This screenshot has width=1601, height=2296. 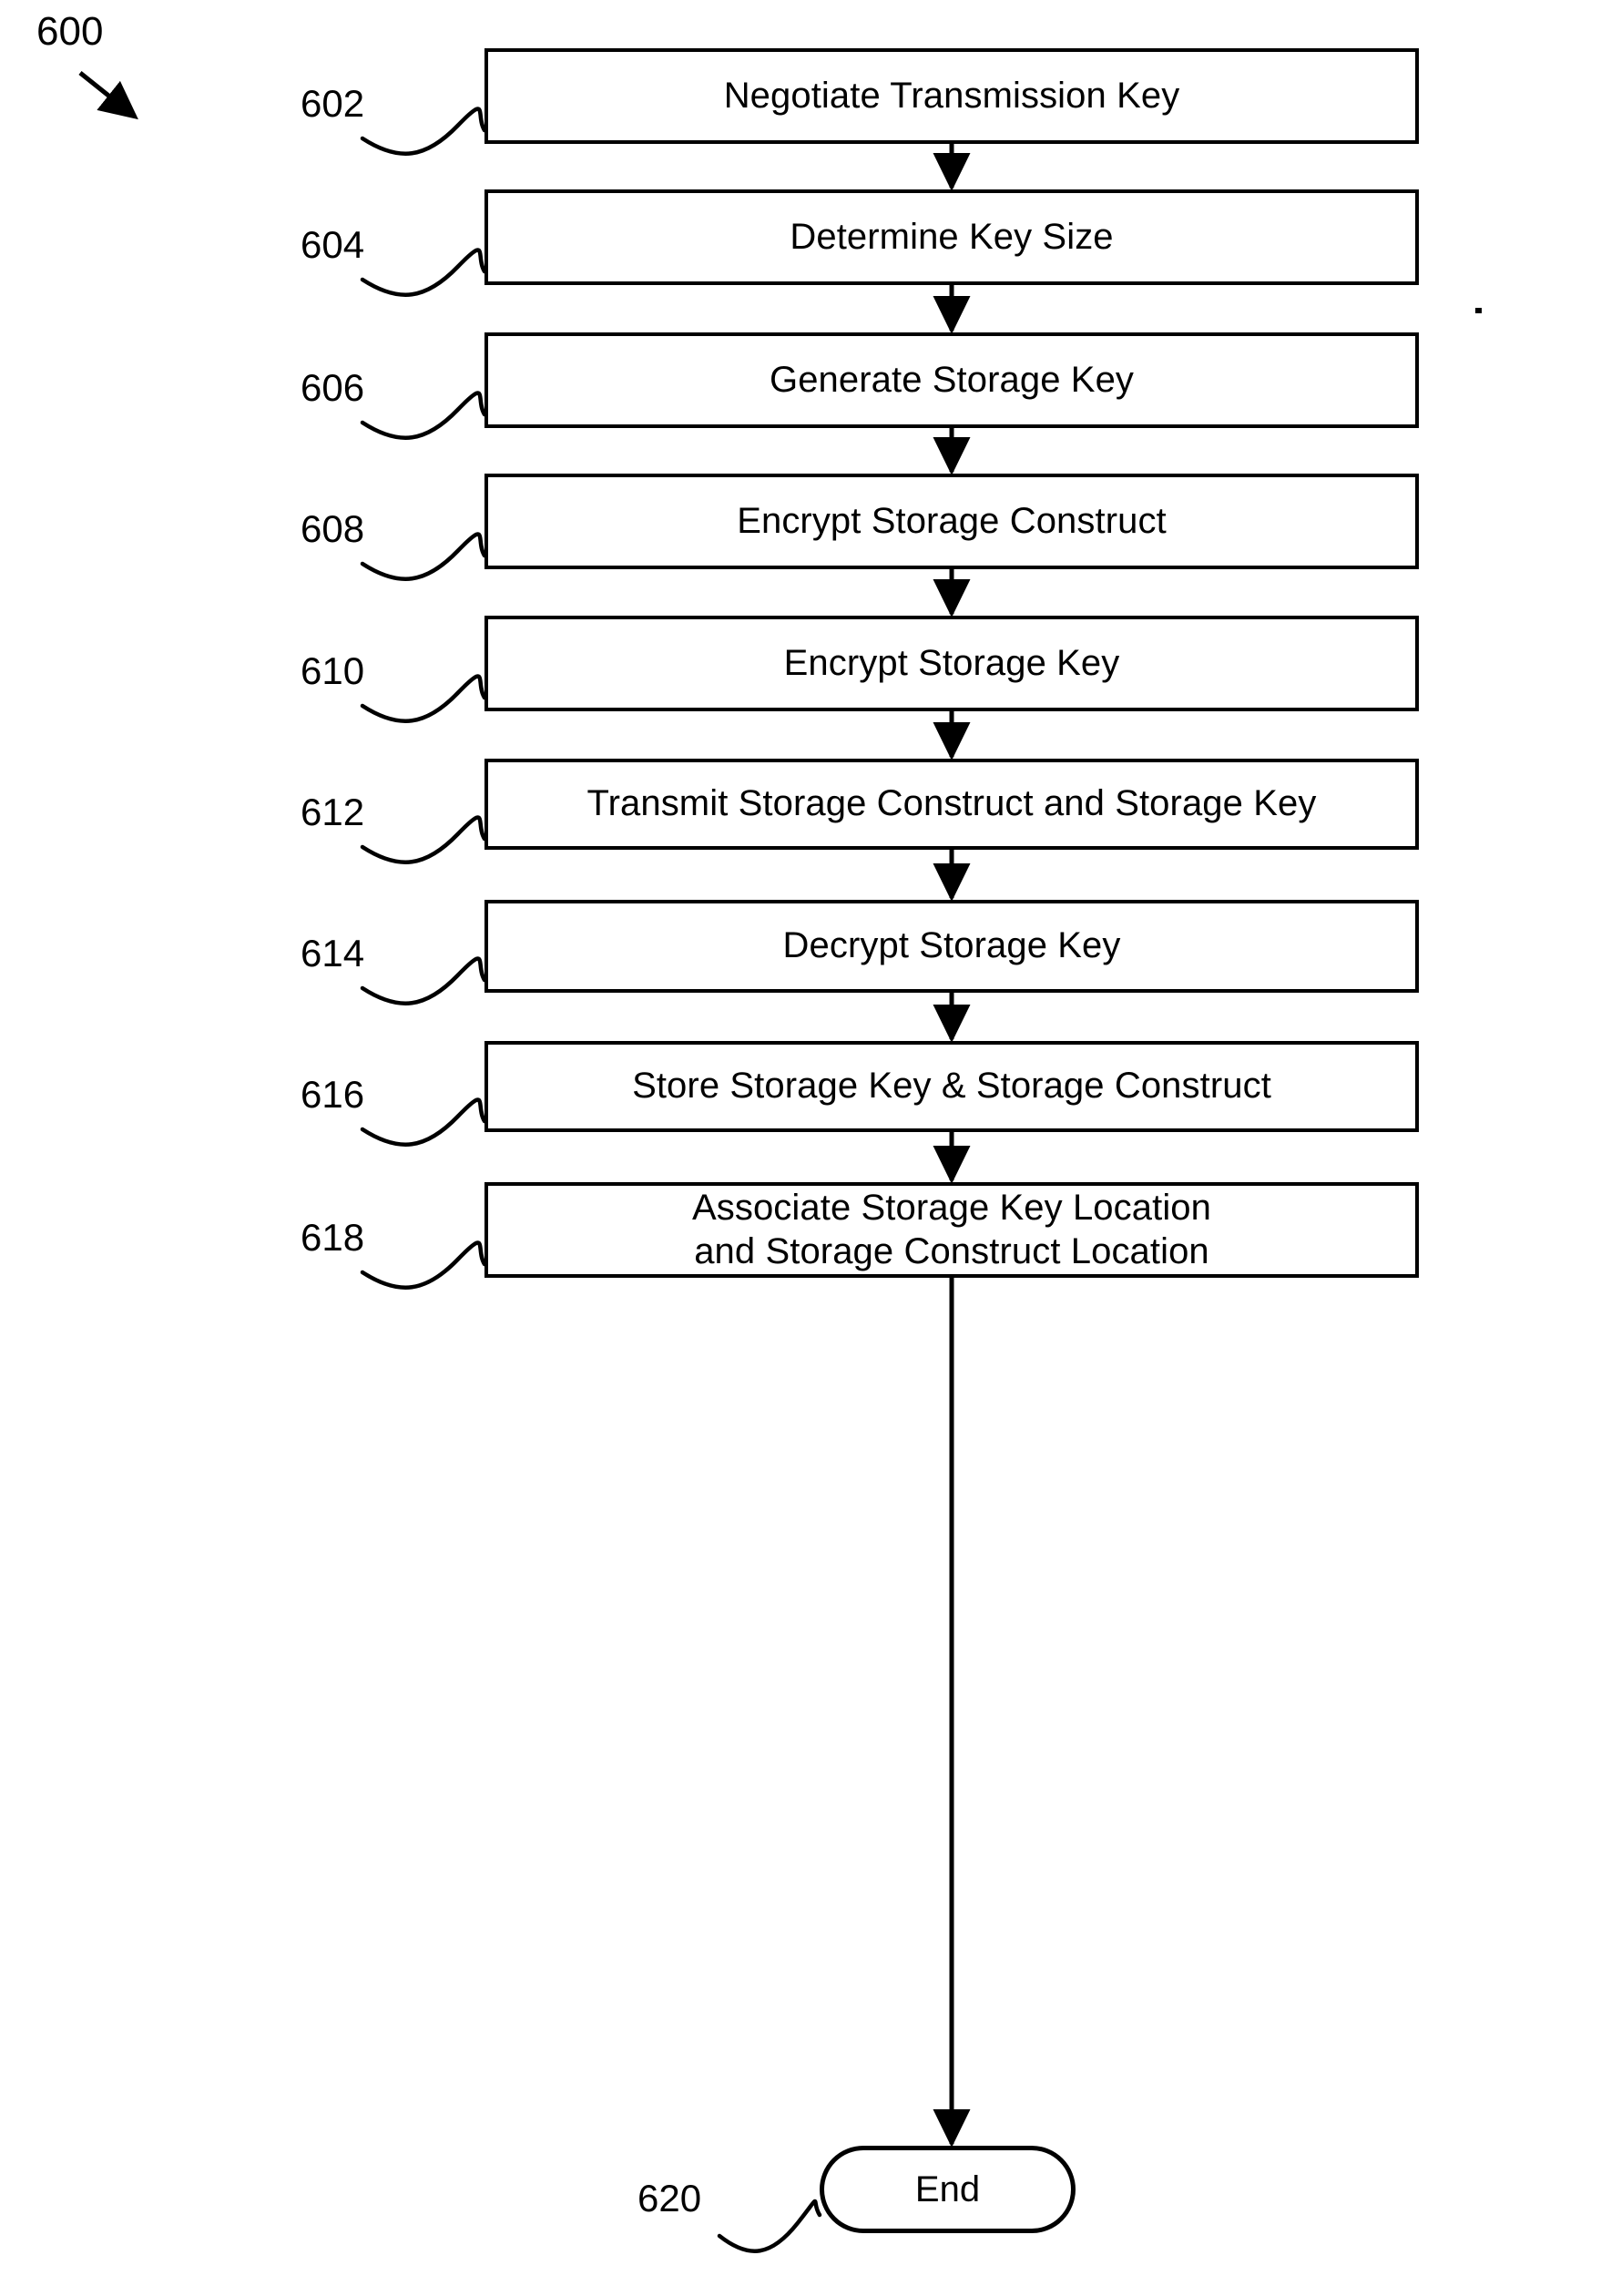 I want to click on figure-number-arrow, so click(x=108, y=95).